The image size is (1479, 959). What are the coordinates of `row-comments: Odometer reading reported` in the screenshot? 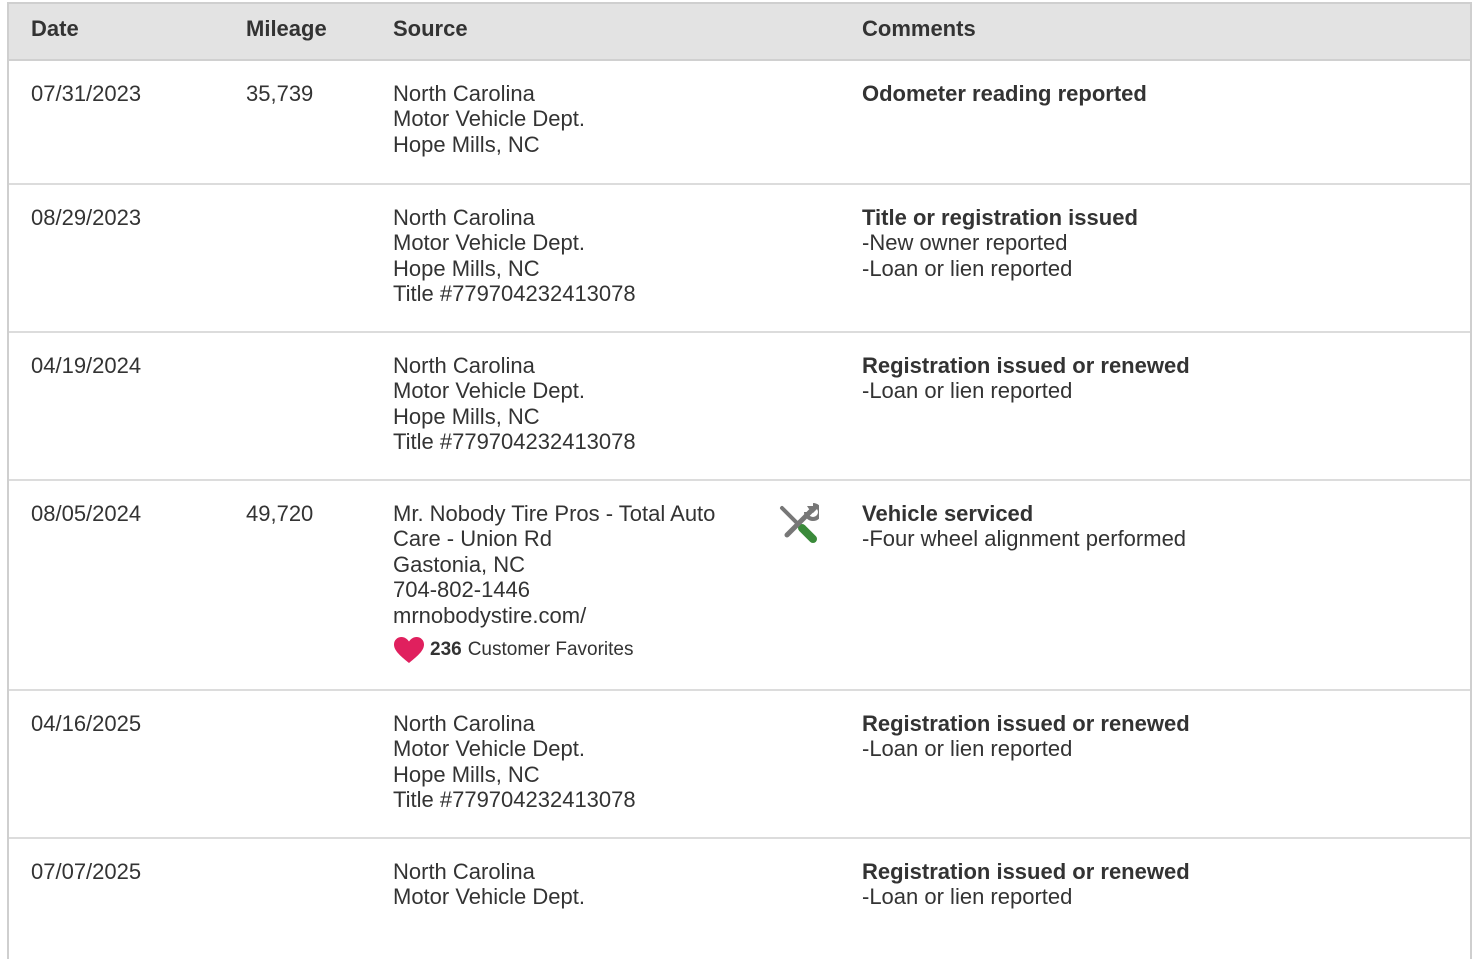 It's located at (1004, 93).